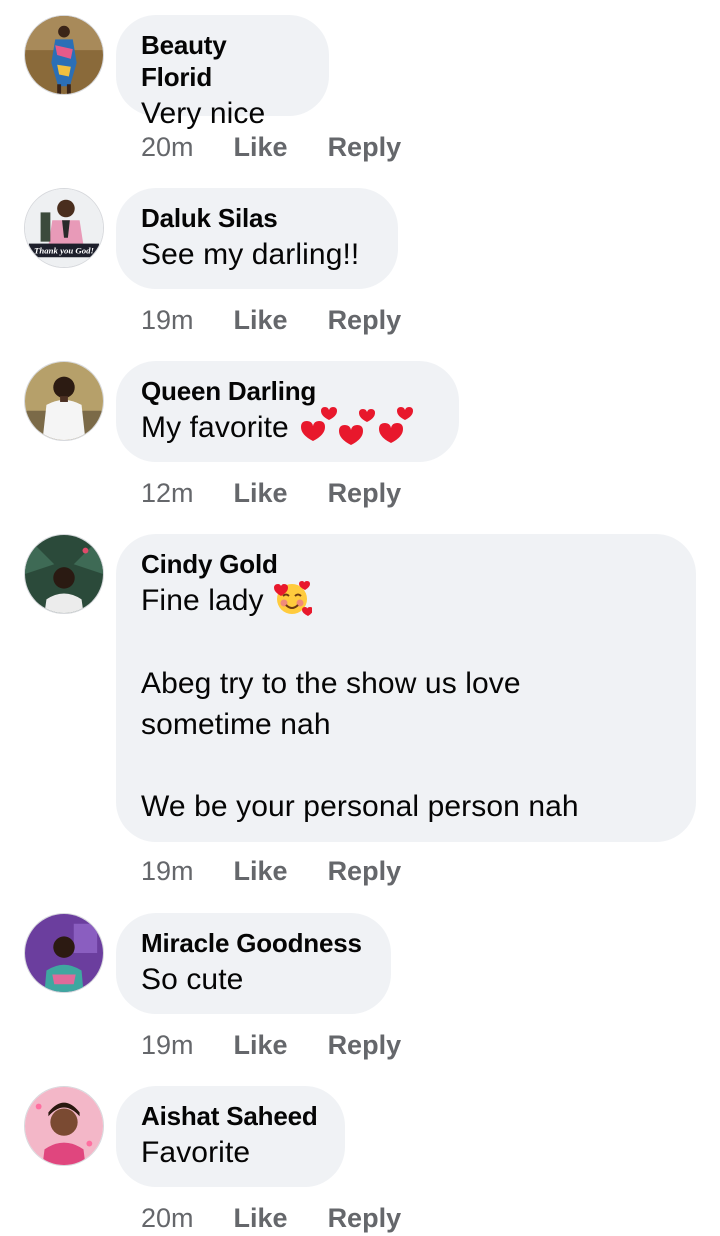  What do you see at coordinates (357, 426) in the screenshot?
I see `revolving-hearts-emoji-icon` at bounding box center [357, 426].